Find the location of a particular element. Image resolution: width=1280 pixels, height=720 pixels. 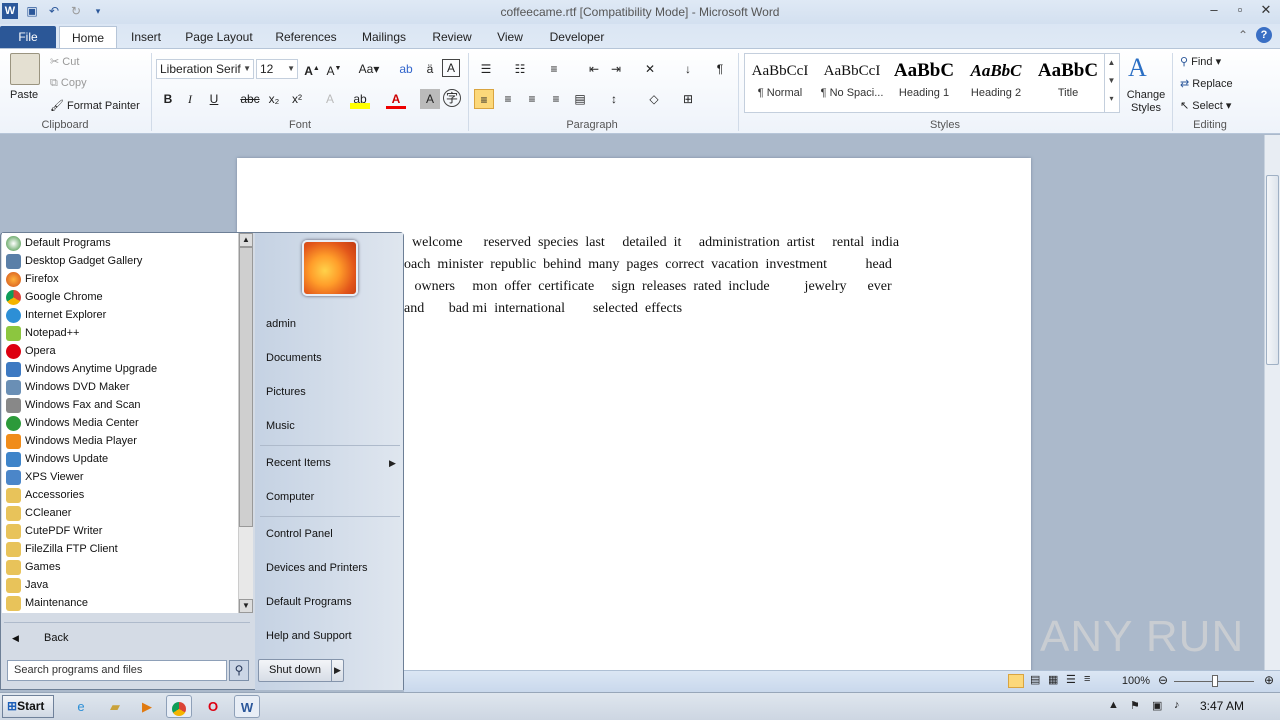

tab-file: File is located at coordinates (28, 37).